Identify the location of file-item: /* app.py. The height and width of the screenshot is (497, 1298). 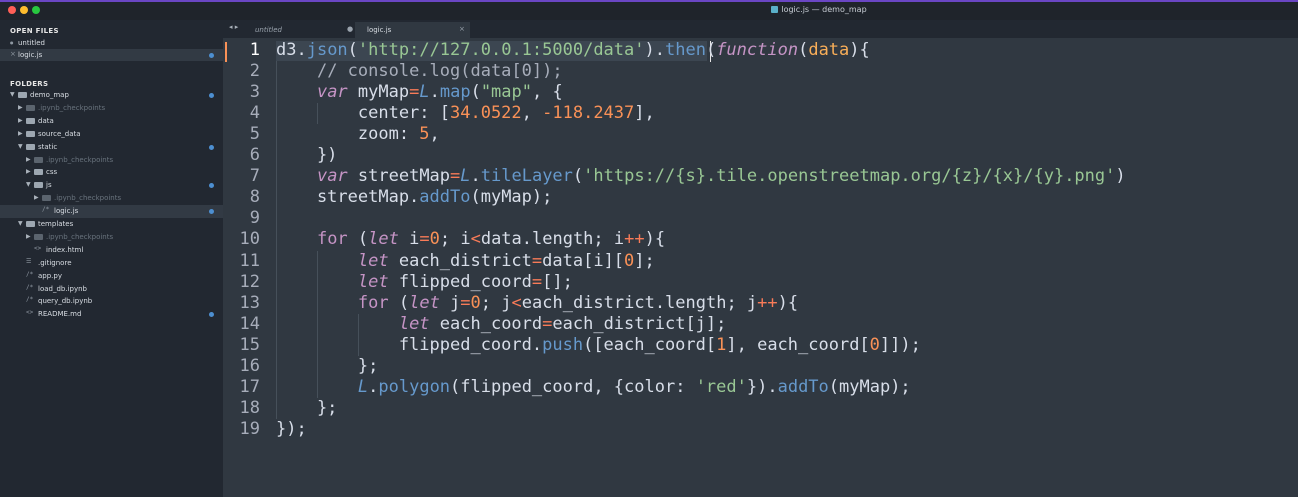
(111, 276).